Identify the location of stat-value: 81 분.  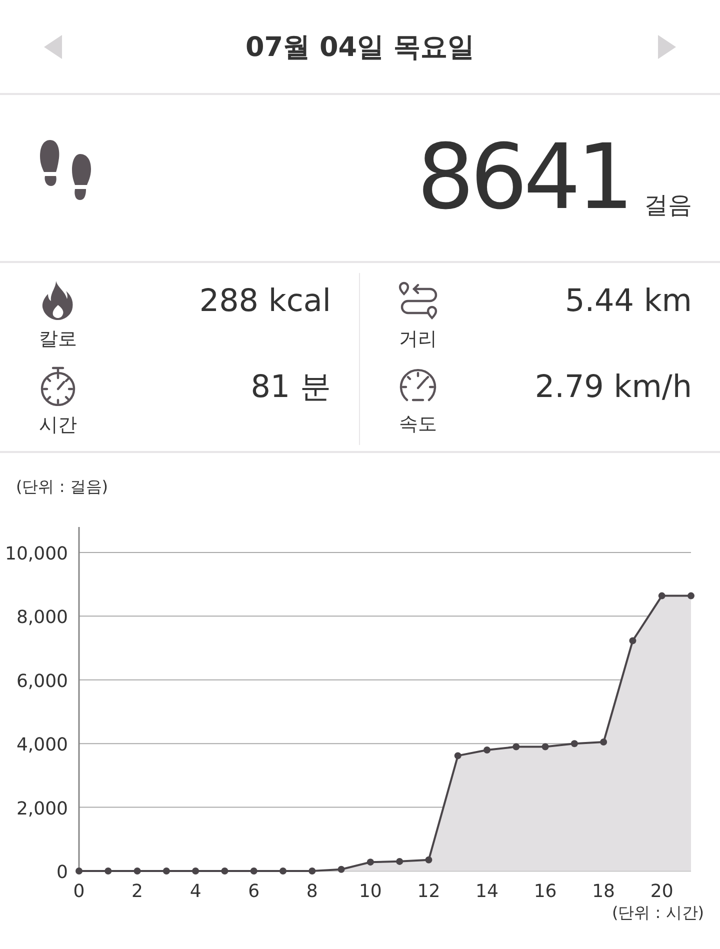
(290, 387).